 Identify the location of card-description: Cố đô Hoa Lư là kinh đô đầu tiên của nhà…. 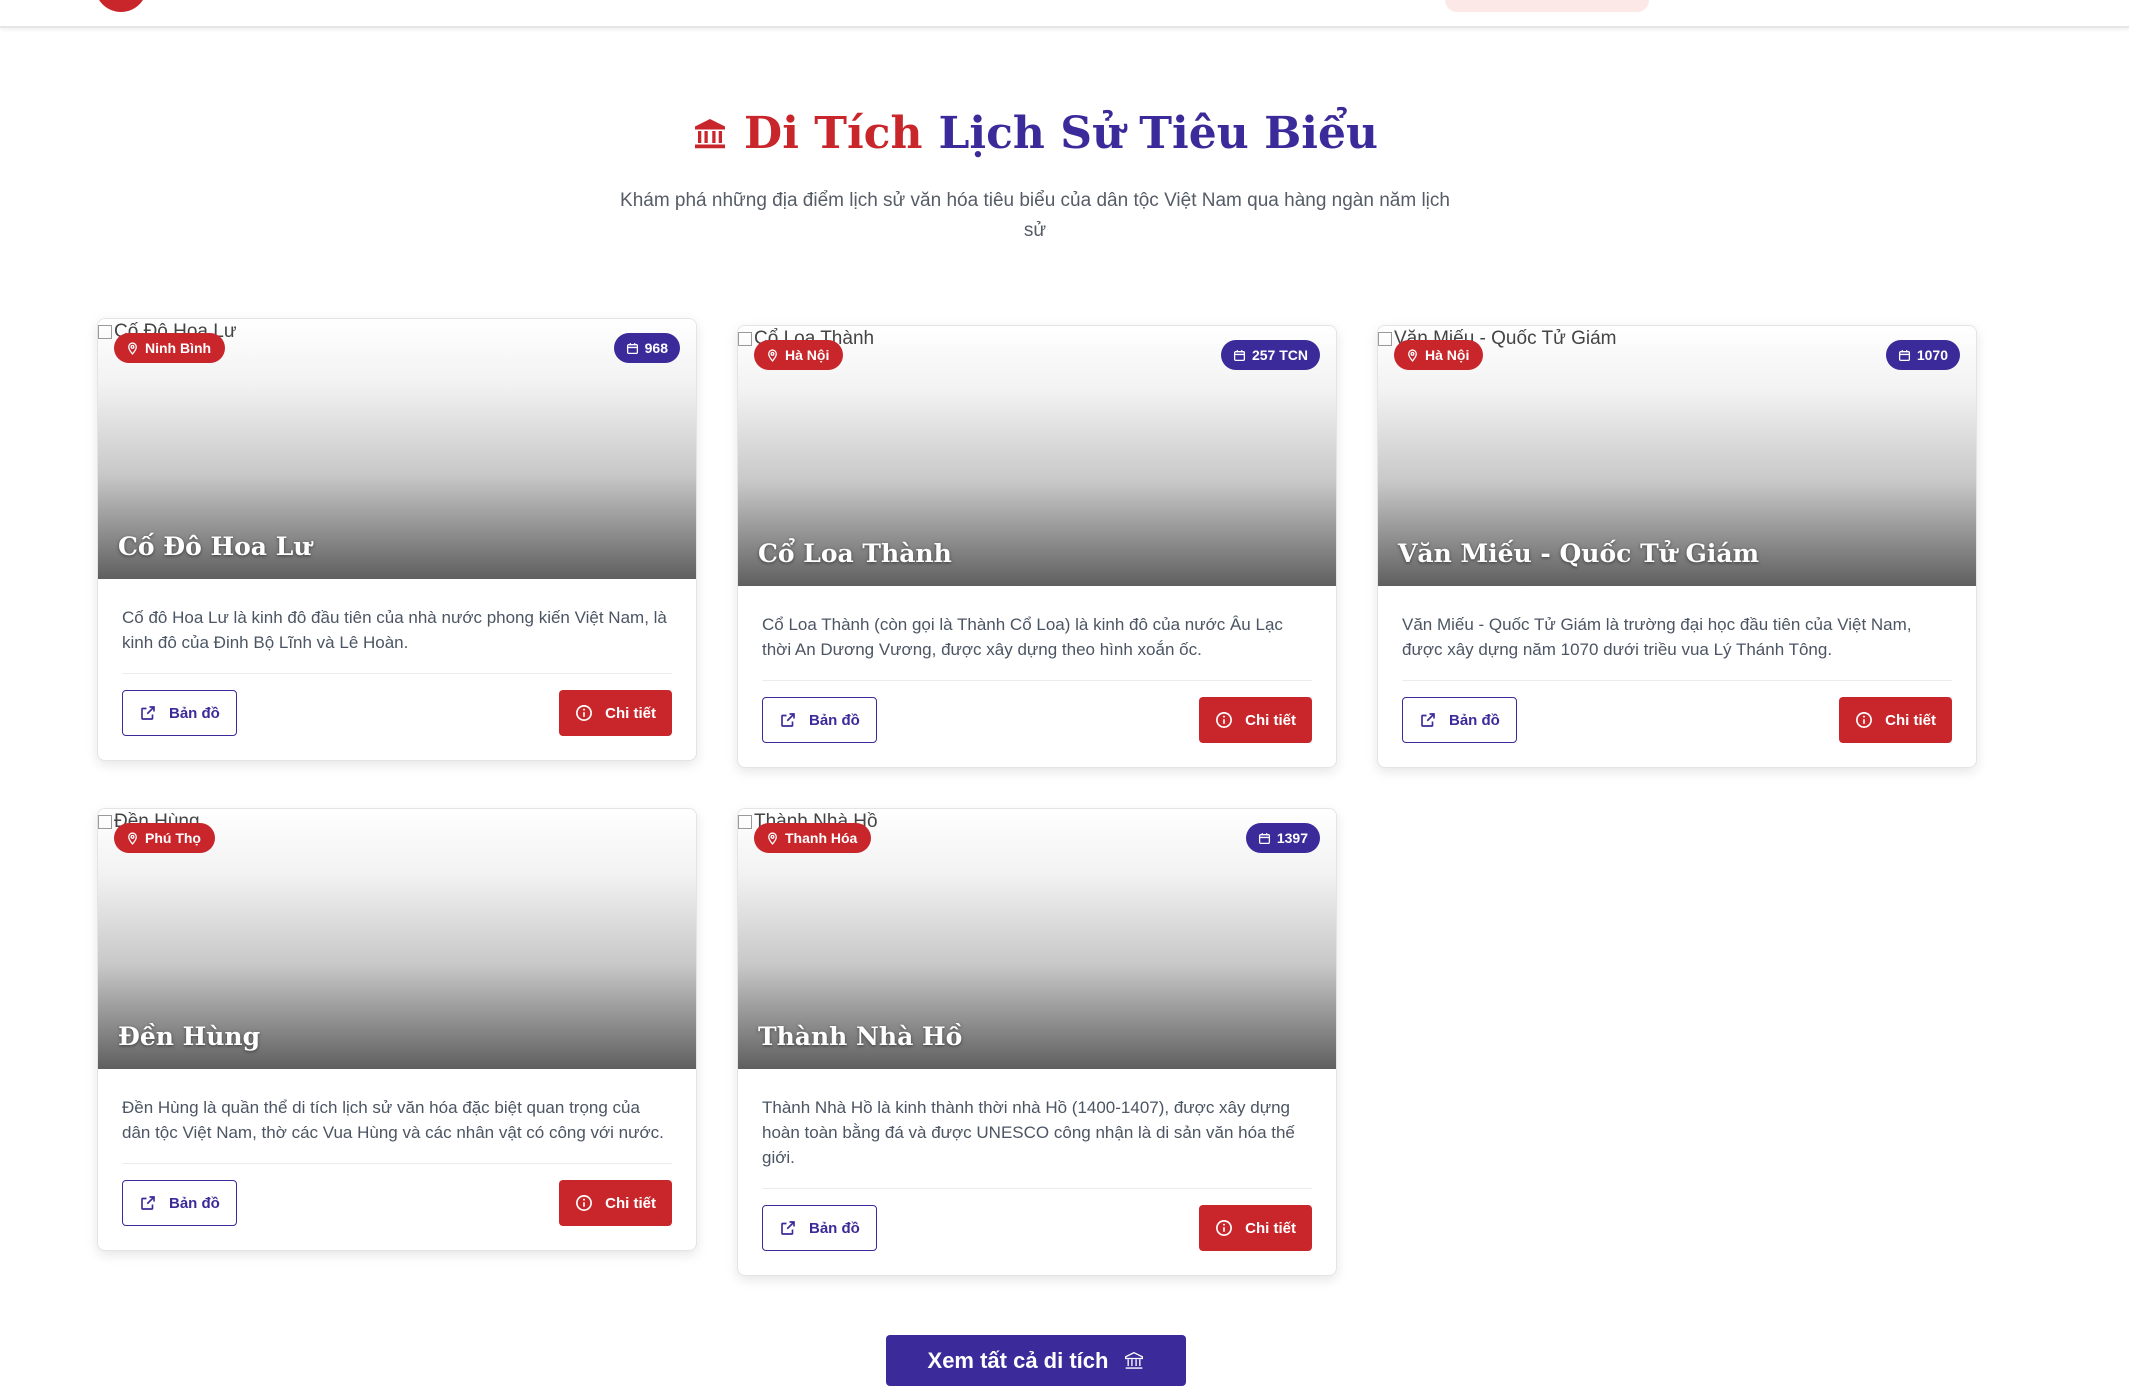
(394, 630).